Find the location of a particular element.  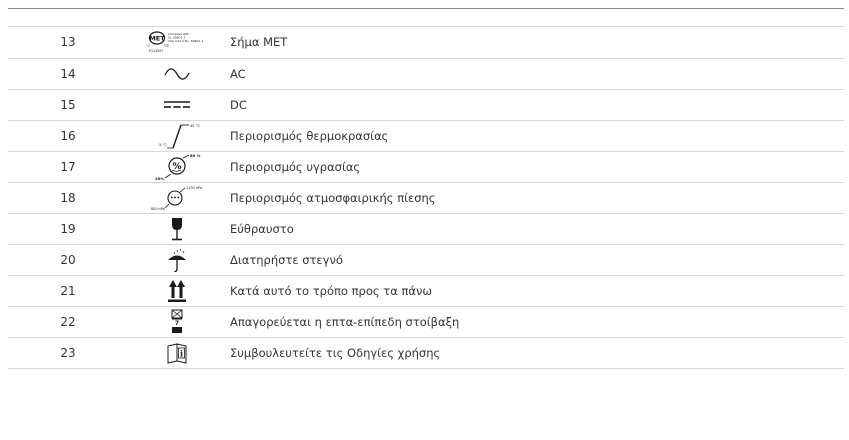

row-description: Απαγορεύεται η επτα-επίπεδη στοίβαξη is located at coordinates (345, 321).